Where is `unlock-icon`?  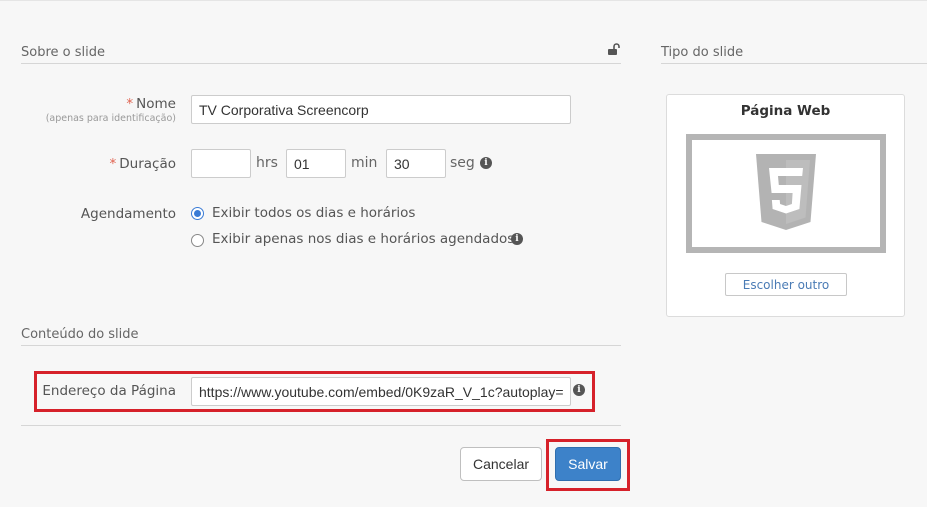 unlock-icon is located at coordinates (614, 49).